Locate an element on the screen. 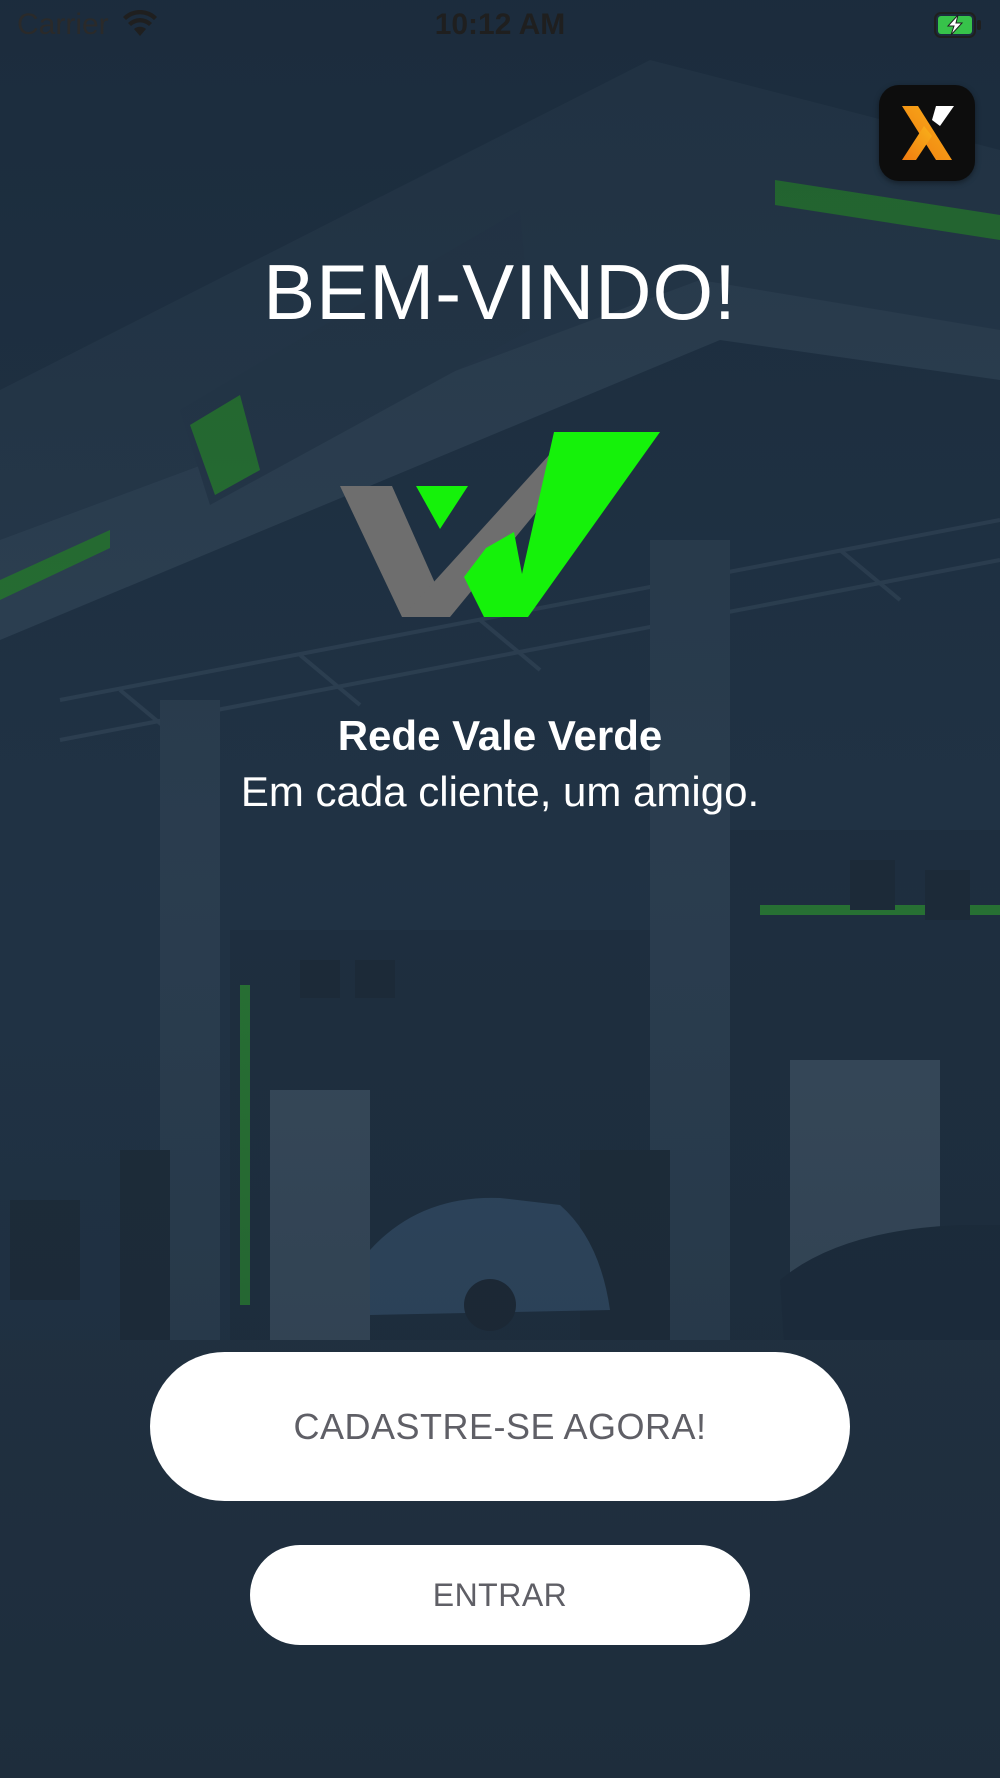 This screenshot has width=1000, height=1778. status-time: 10:12 AM is located at coordinates (500, 24).